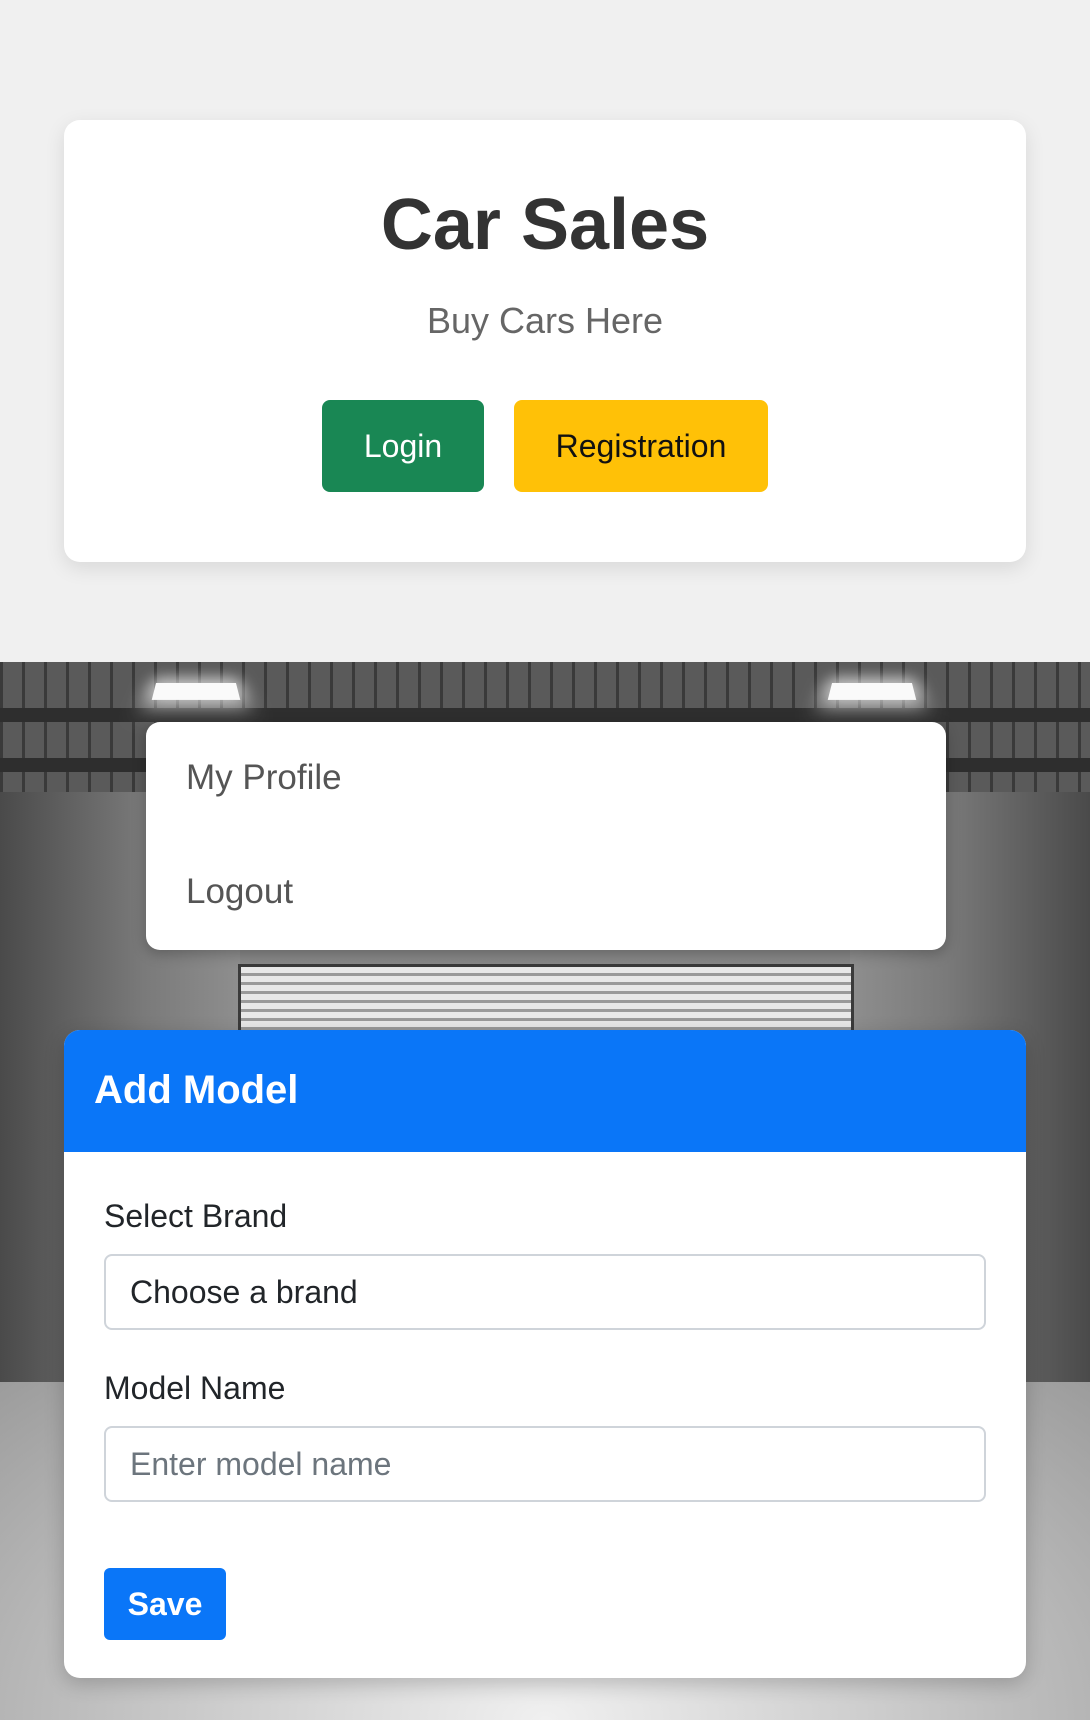  What do you see at coordinates (545, 1292) in the screenshot?
I see `brand-select: Choose a brand` at bounding box center [545, 1292].